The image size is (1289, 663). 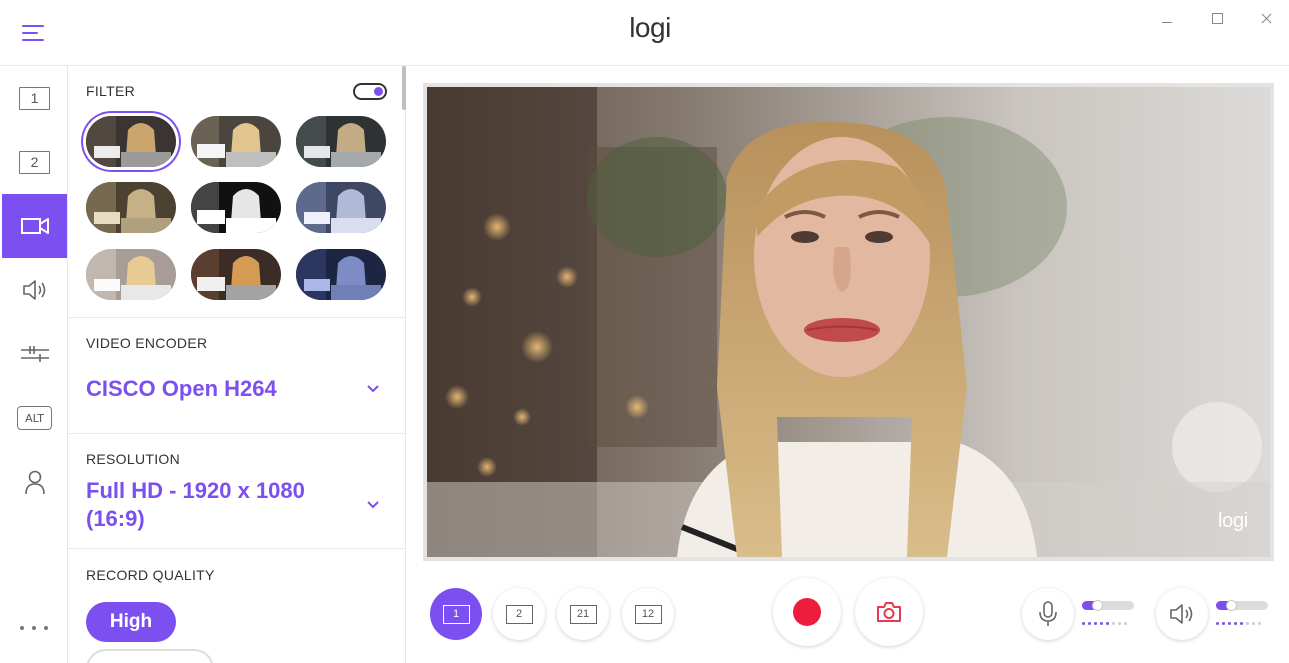 What do you see at coordinates (147, 343) in the screenshot?
I see `video-encoder-title: VIDEO ENCODER` at bounding box center [147, 343].